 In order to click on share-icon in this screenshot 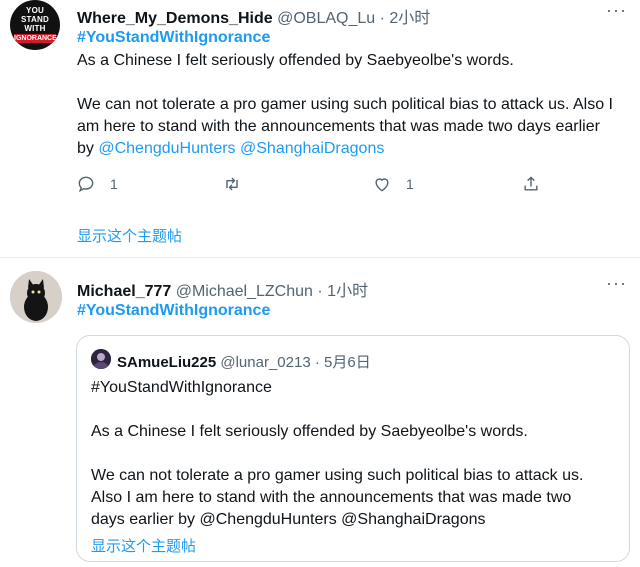, I will do `click(531, 183)`.